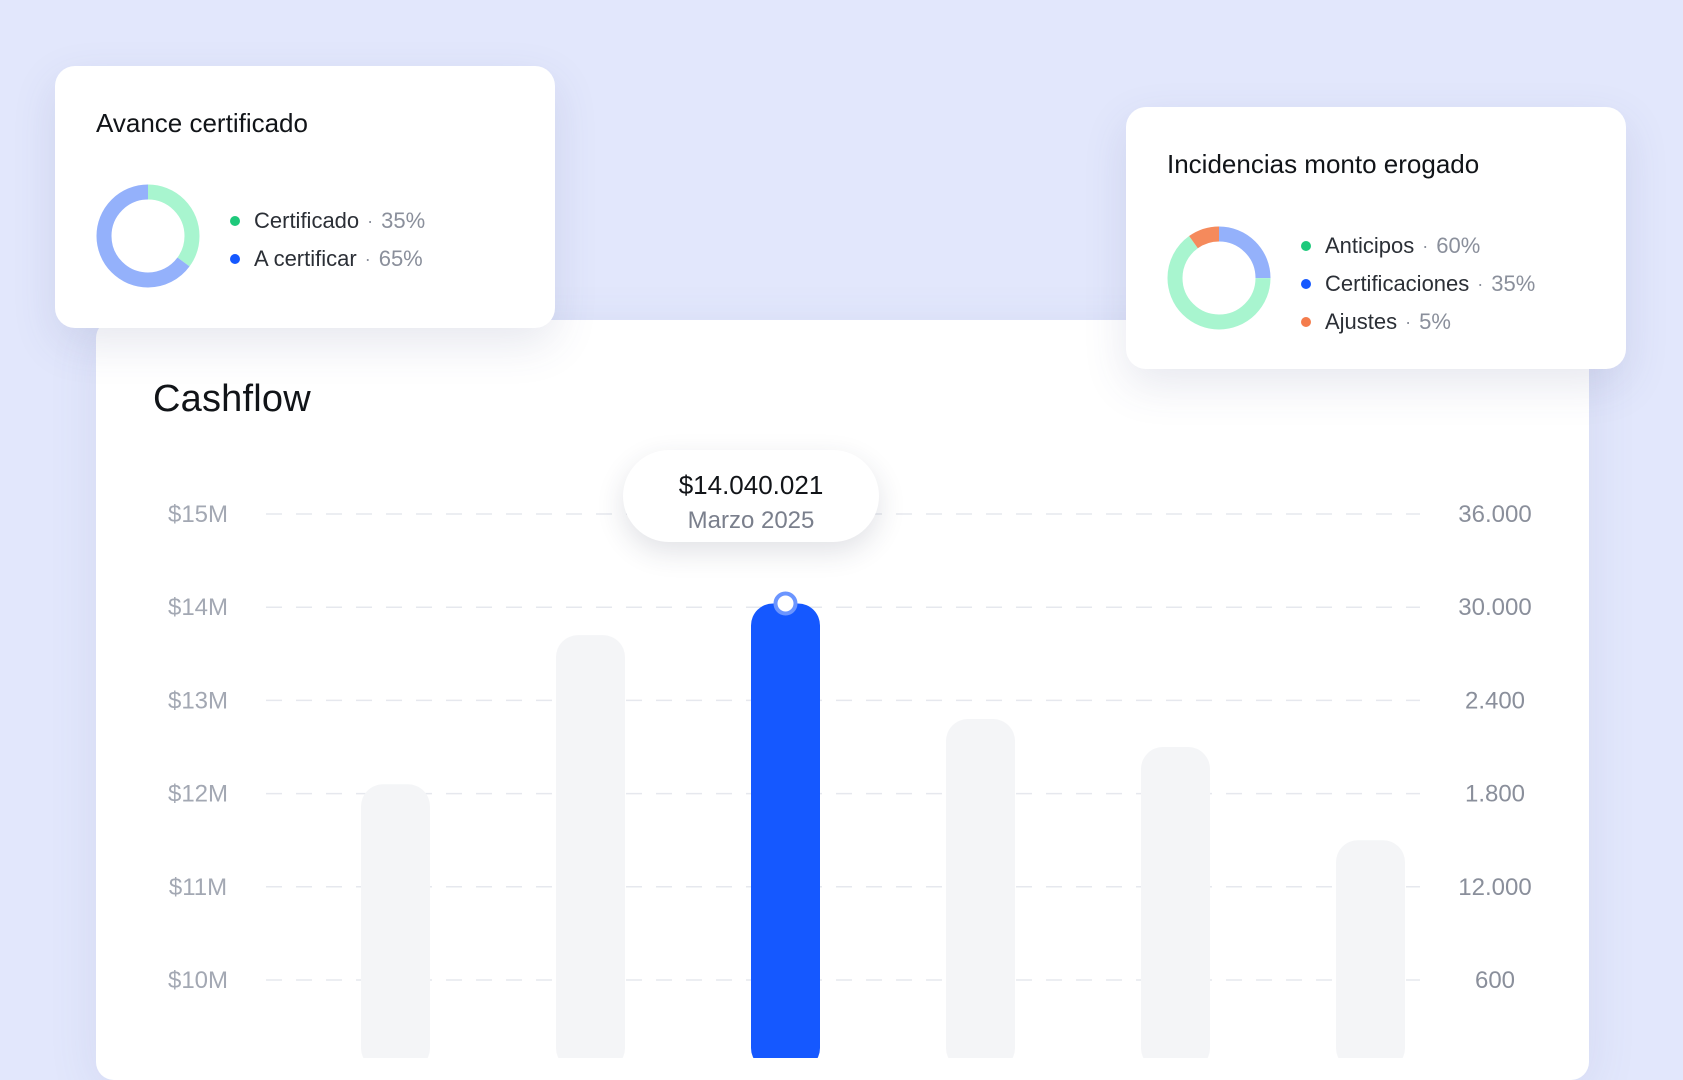 This screenshot has width=1683, height=1080. I want to click on legend-item-anticipos: Anticipos · 60%, so click(1418, 246).